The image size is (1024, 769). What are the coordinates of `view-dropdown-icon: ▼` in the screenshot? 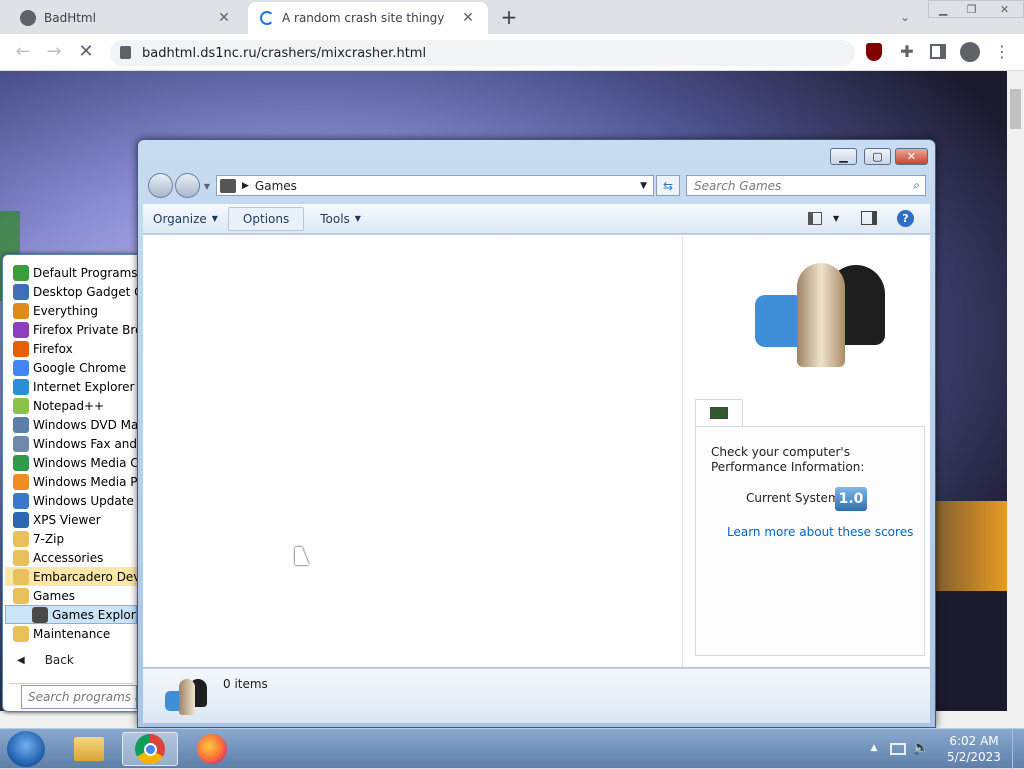 It's located at (836, 218).